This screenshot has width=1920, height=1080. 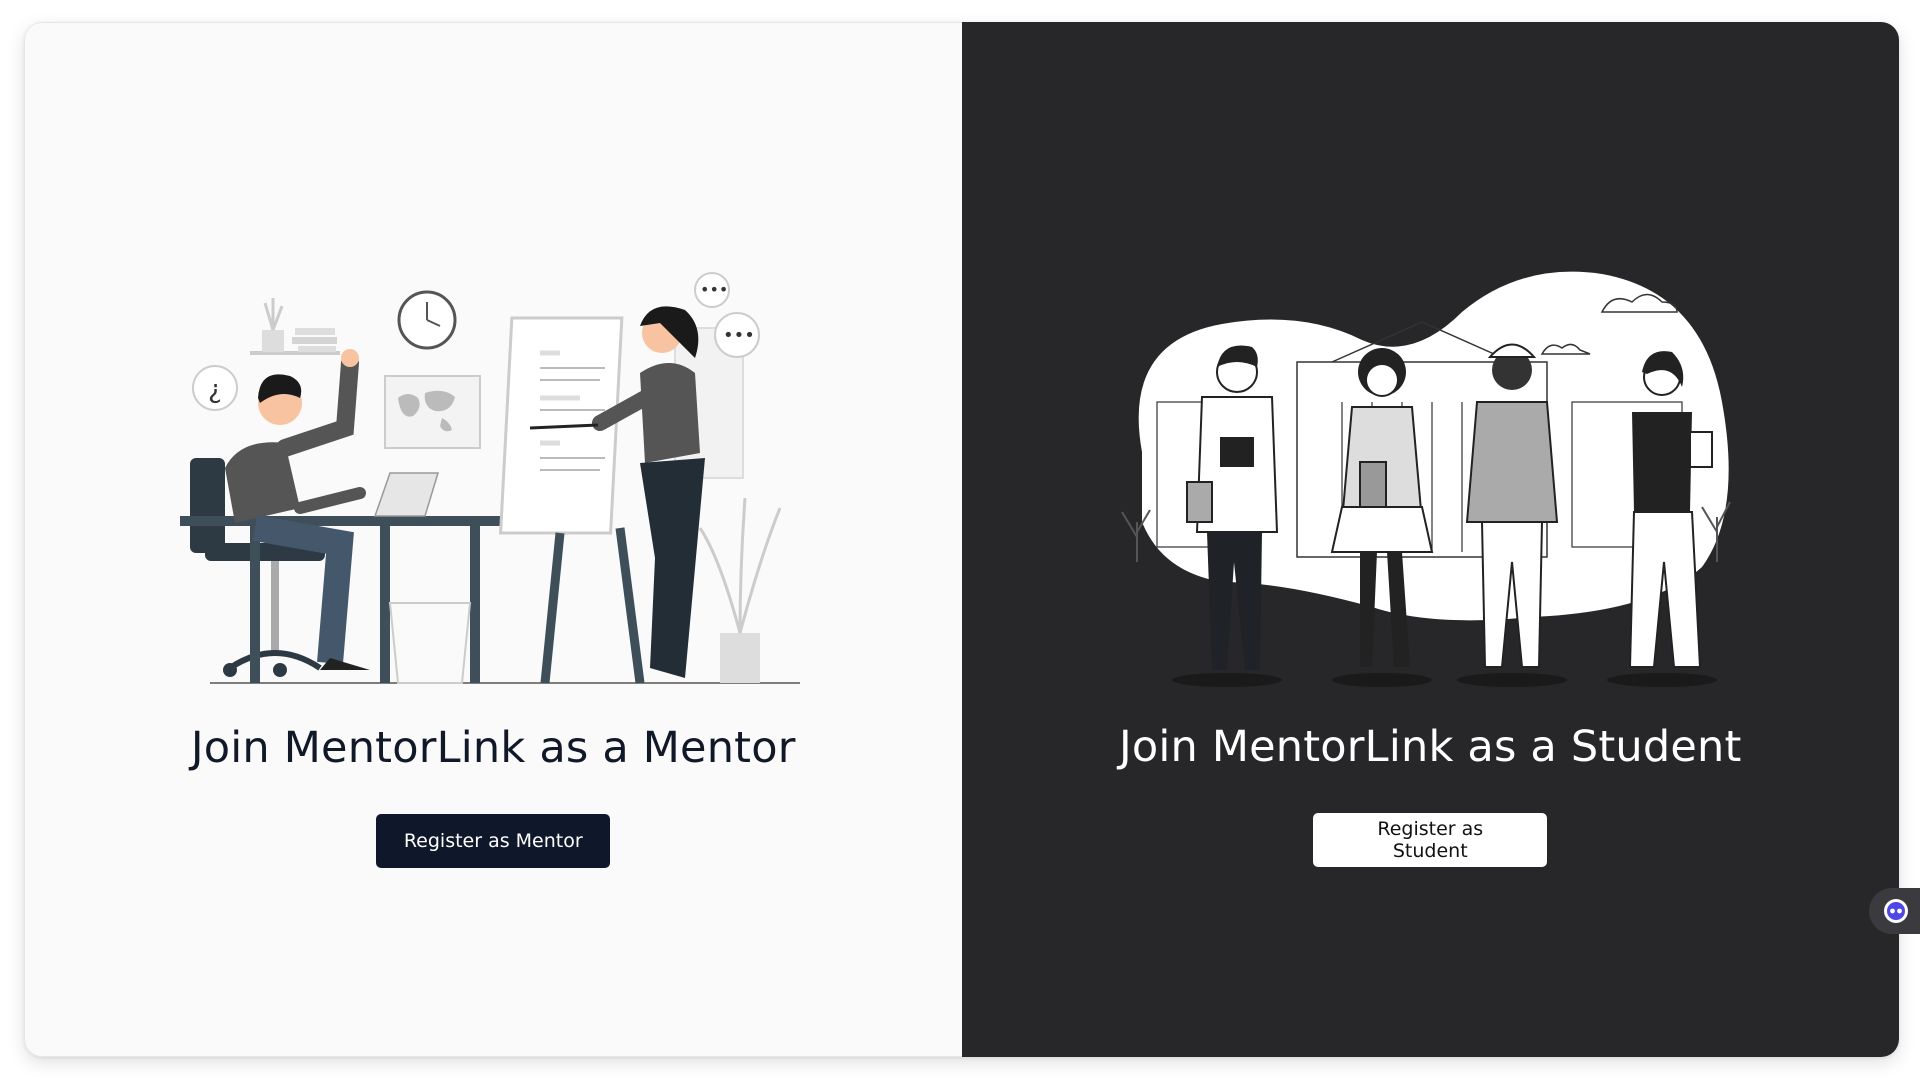 I want to click on register-mentor-button: Register as Mentor, so click(x=493, y=841).